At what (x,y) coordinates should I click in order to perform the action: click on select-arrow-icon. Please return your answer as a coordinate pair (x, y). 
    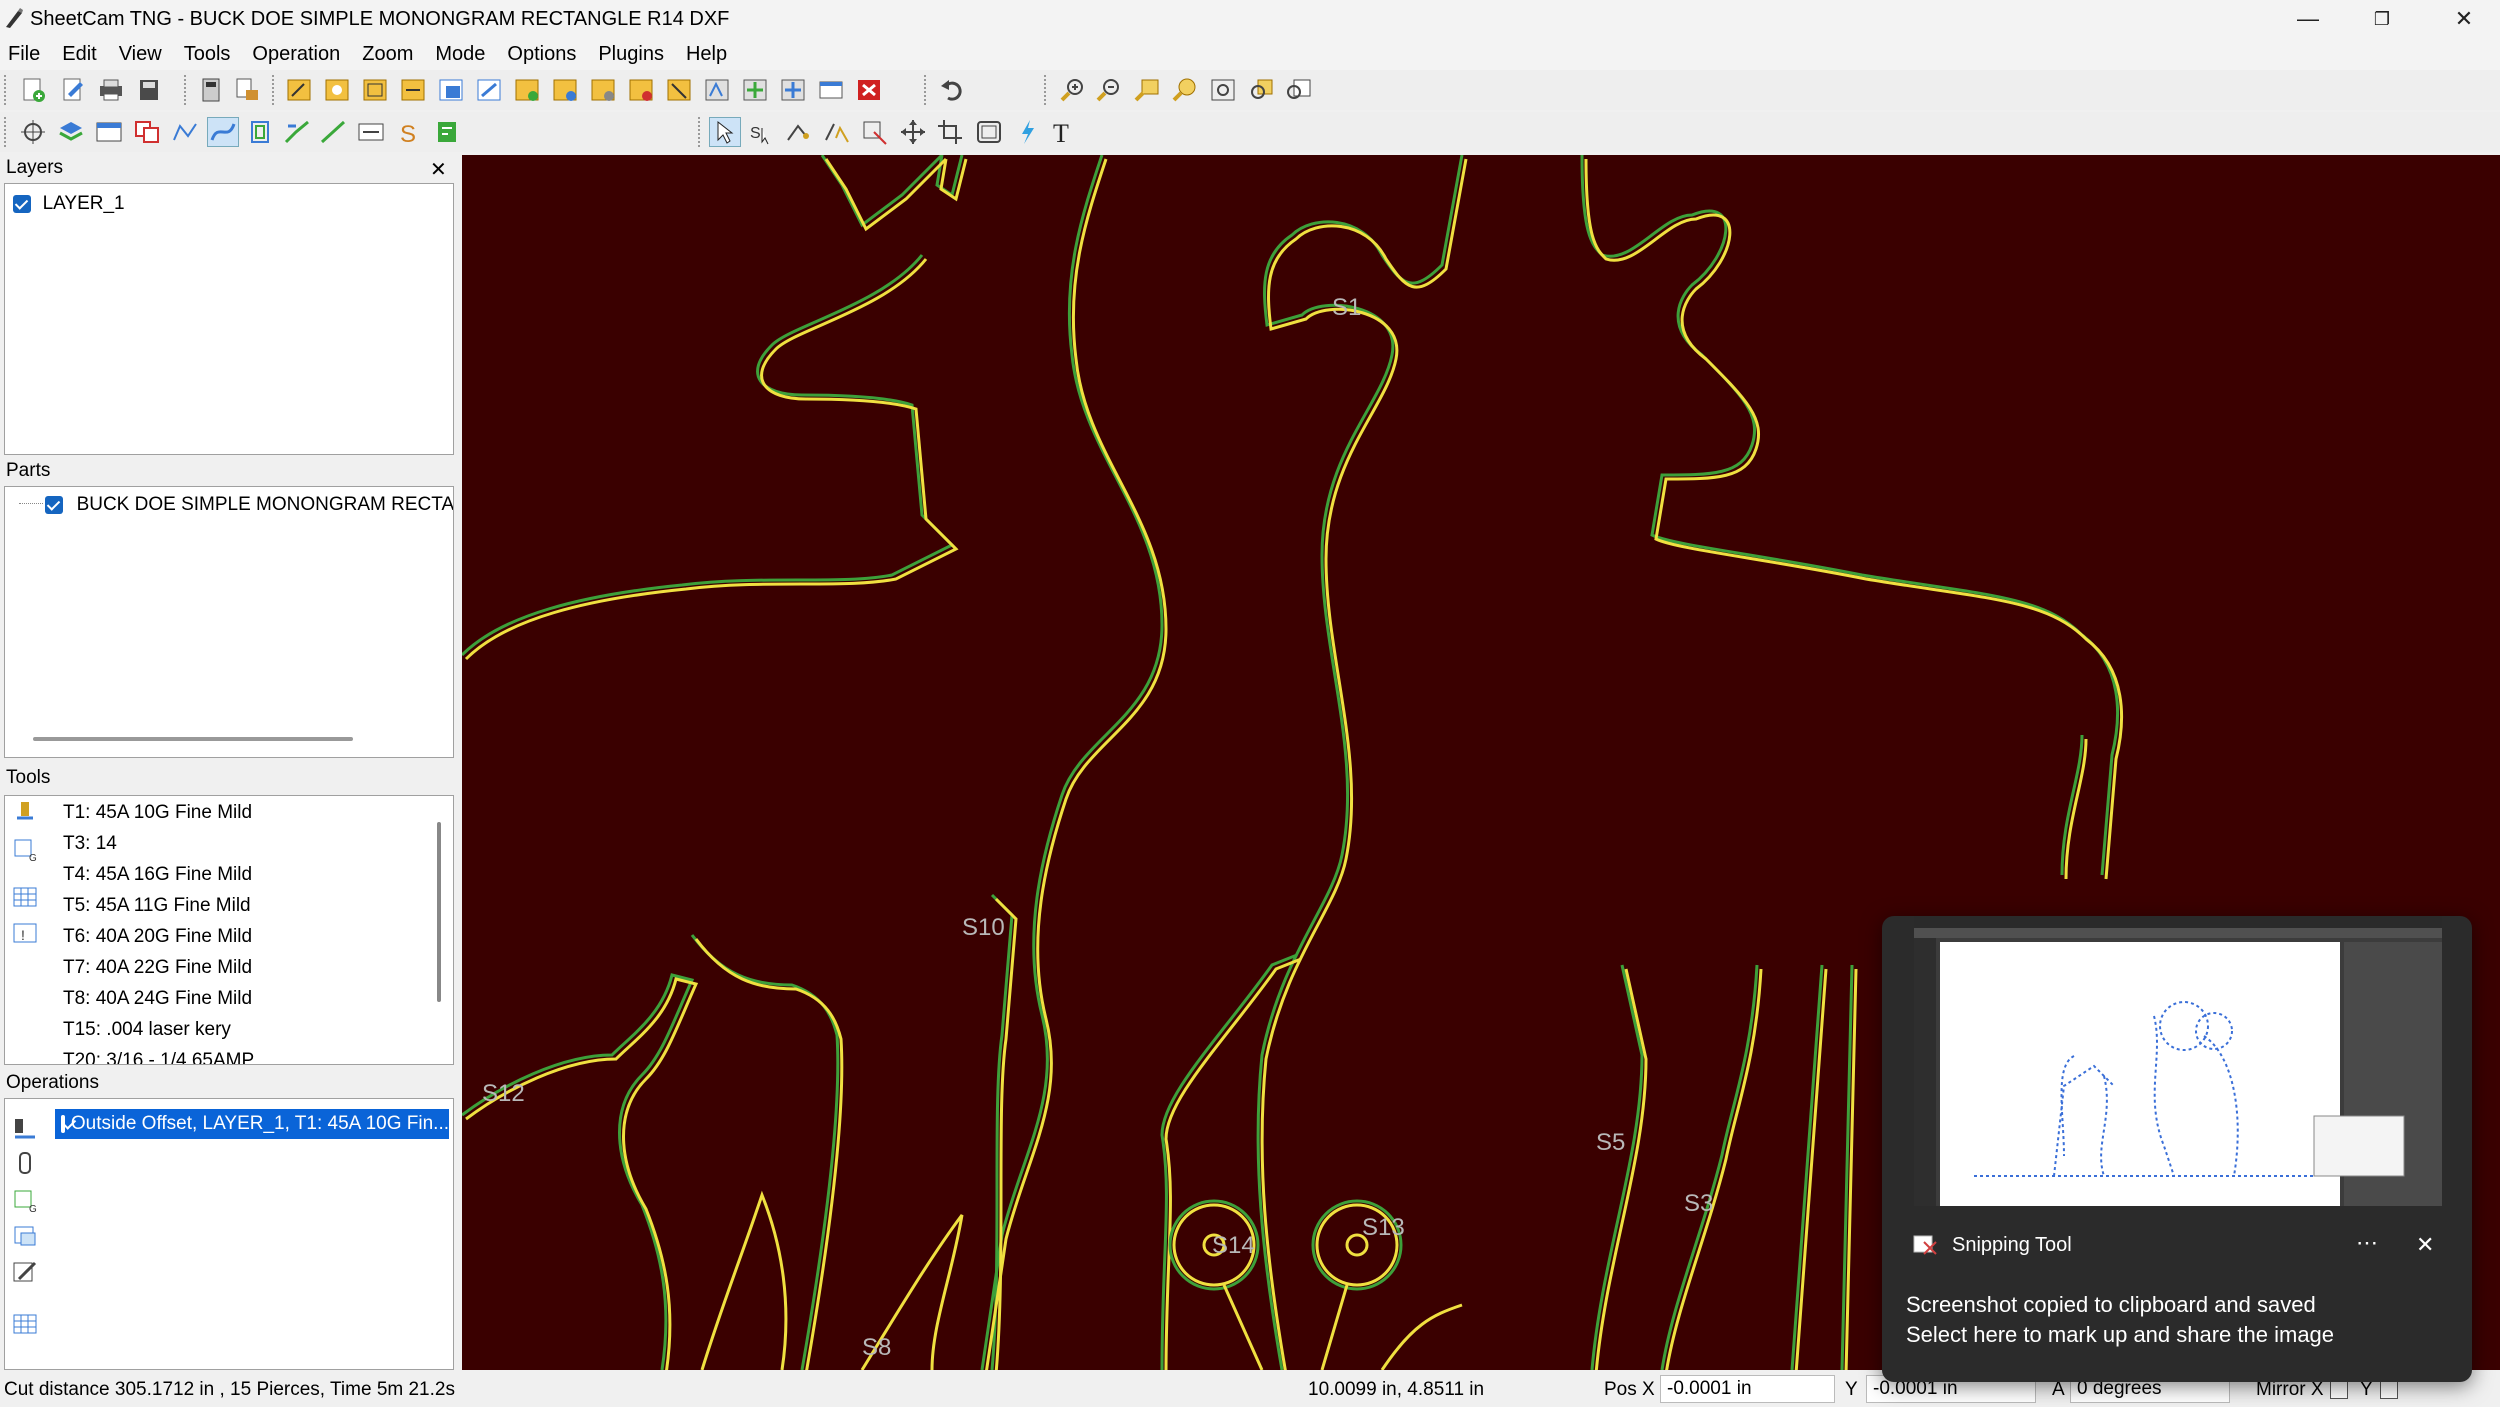
    Looking at the image, I should click on (725, 132).